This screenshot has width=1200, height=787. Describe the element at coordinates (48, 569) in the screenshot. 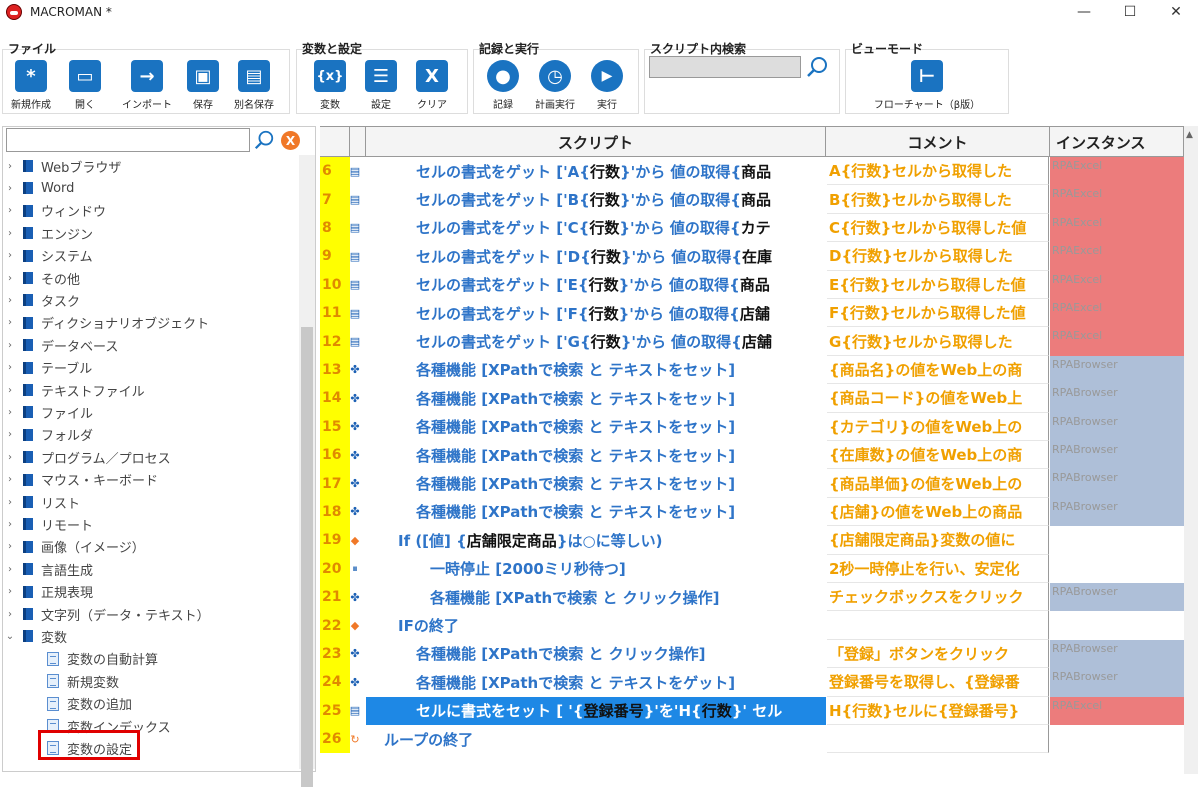

I see `tree-item: › 言語生成` at that location.